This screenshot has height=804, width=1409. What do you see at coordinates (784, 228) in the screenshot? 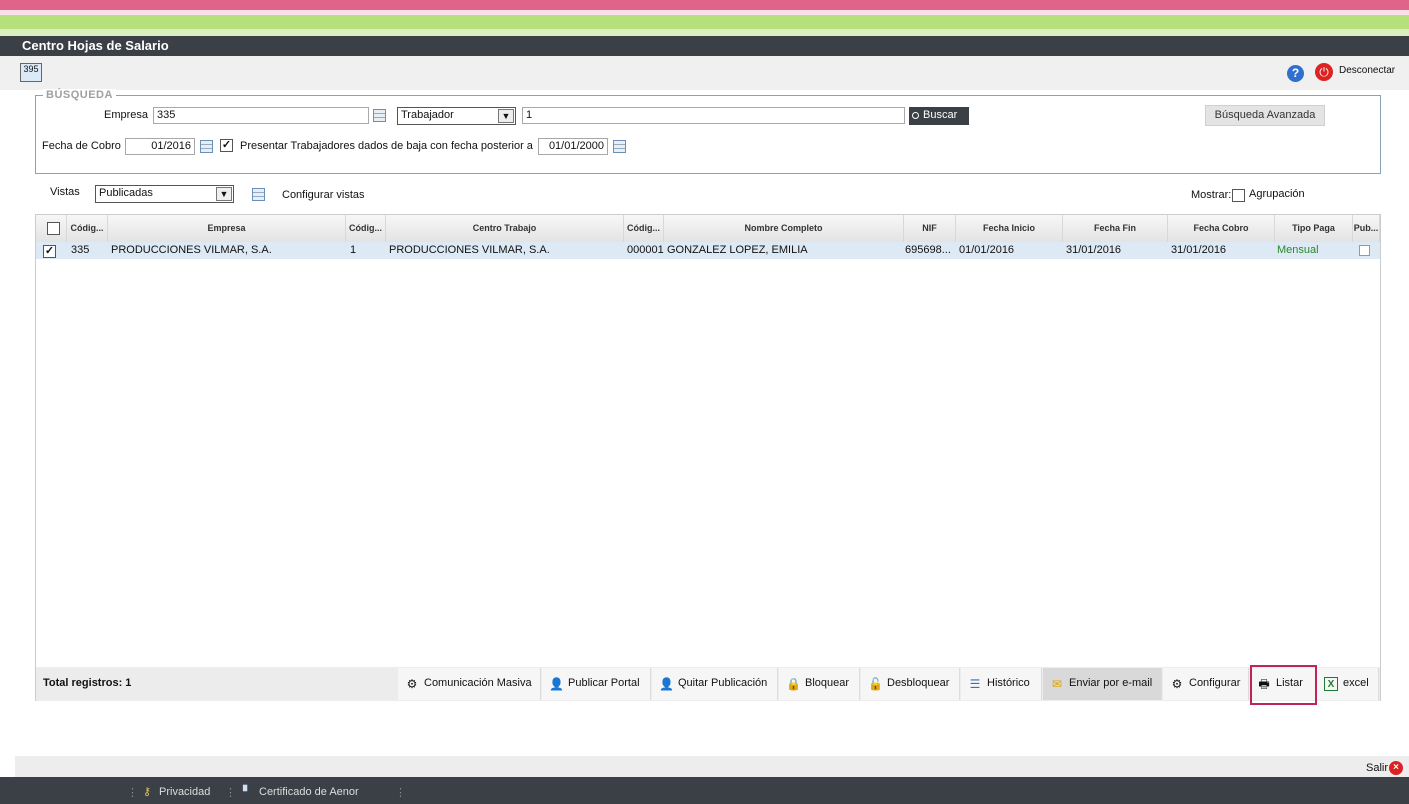
I see `column-header: Nombre Completo` at bounding box center [784, 228].